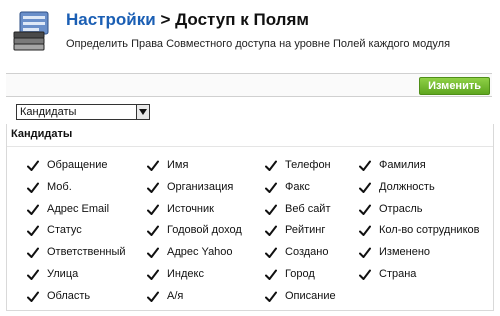  I want to click on field-label: Область, so click(69, 295).